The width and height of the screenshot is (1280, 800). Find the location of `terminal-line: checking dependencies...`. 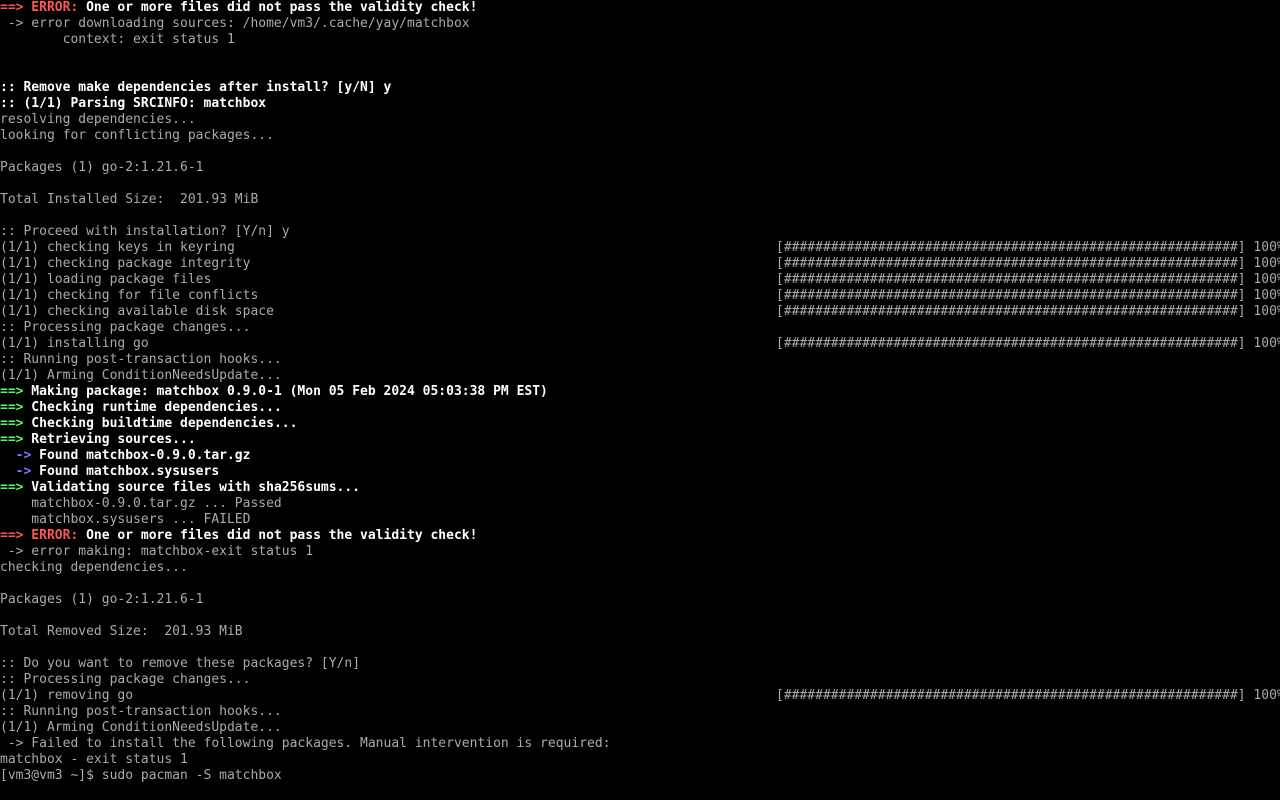

terminal-line: checking dependencies... is located at coordinates (94, 568).